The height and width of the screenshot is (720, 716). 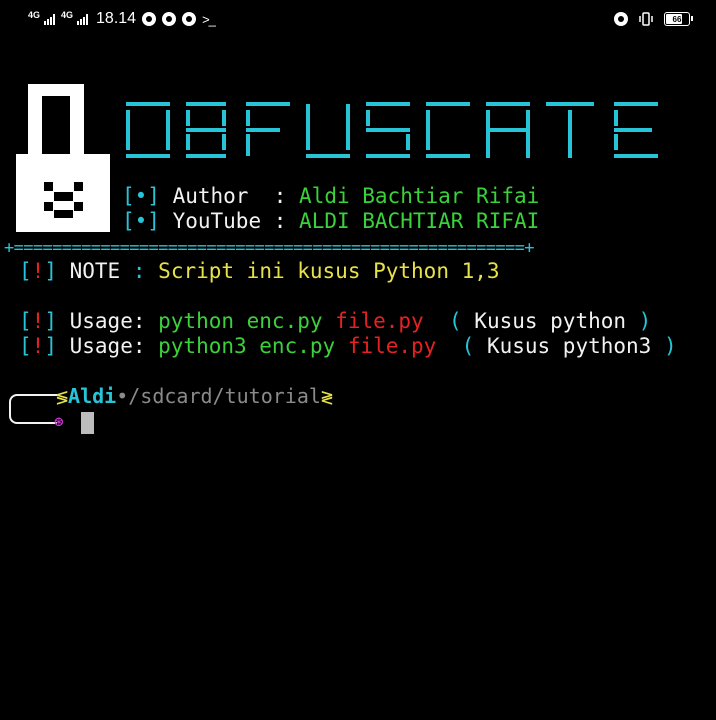 I want to click on telegram-icon, so click(x=189, y=19).